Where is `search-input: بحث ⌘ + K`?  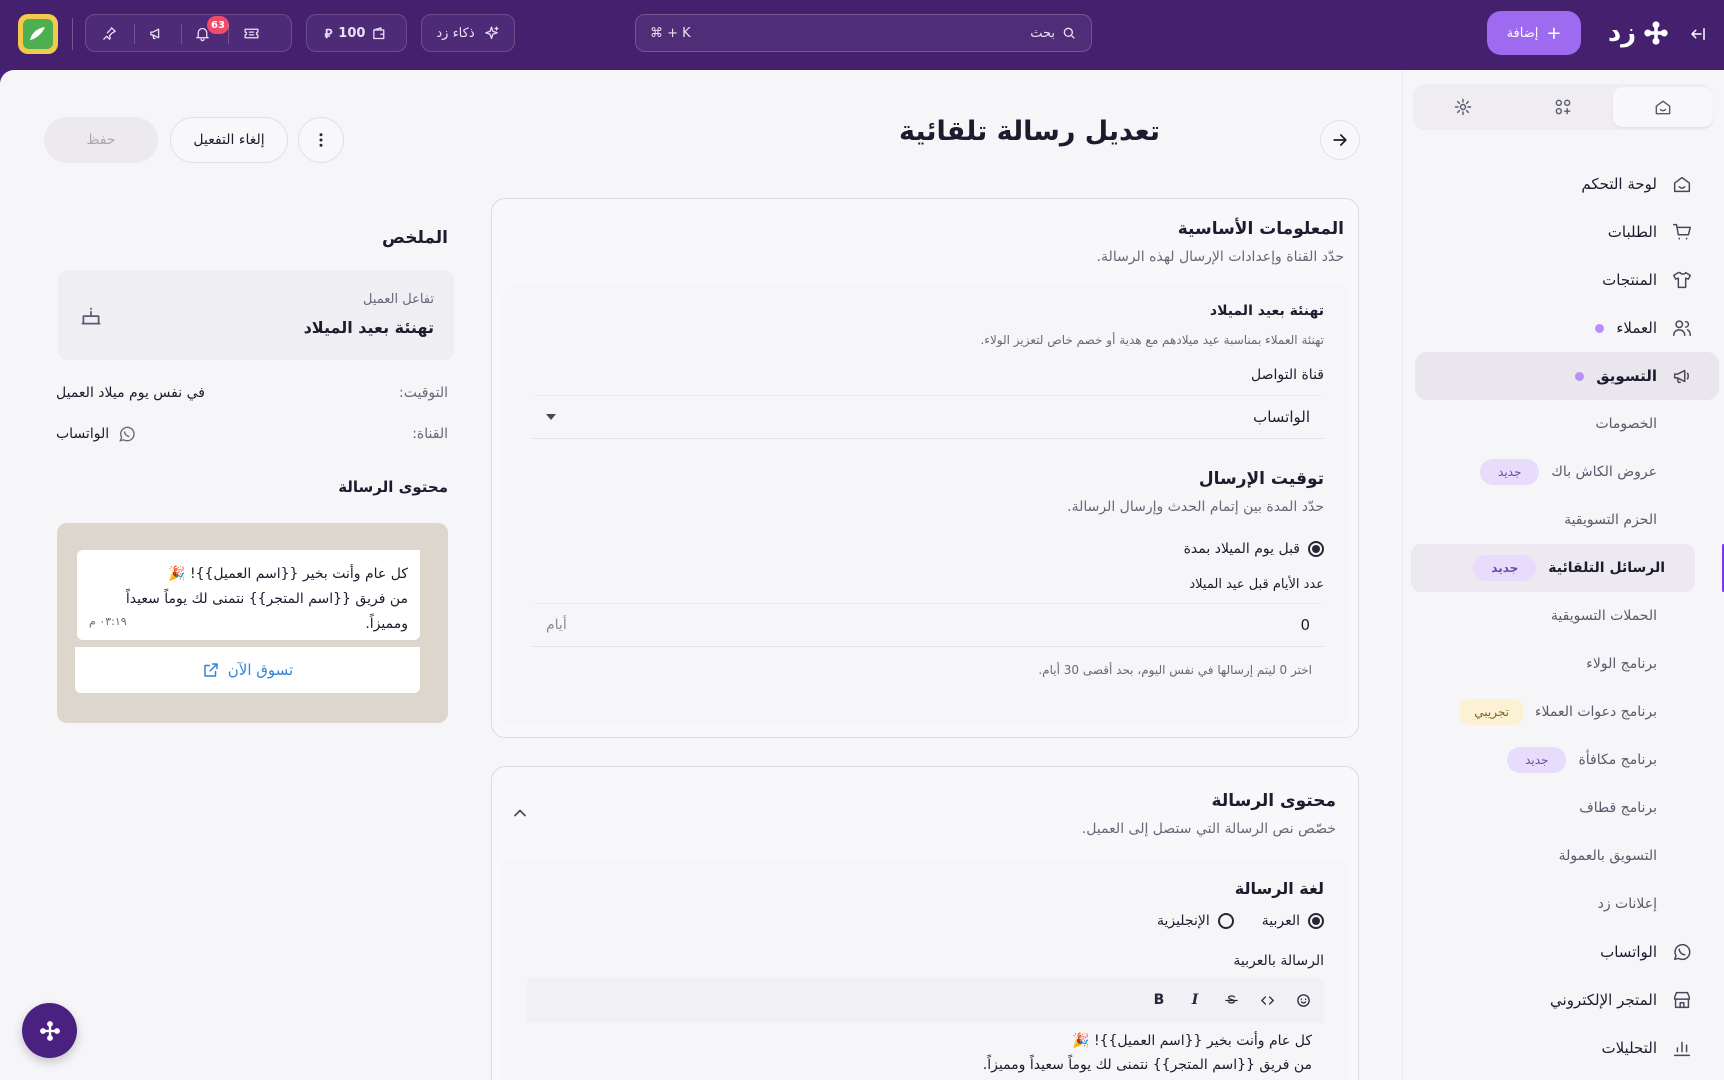 search-input: بحث ⌘ + K is located at coordinates (863, 33).